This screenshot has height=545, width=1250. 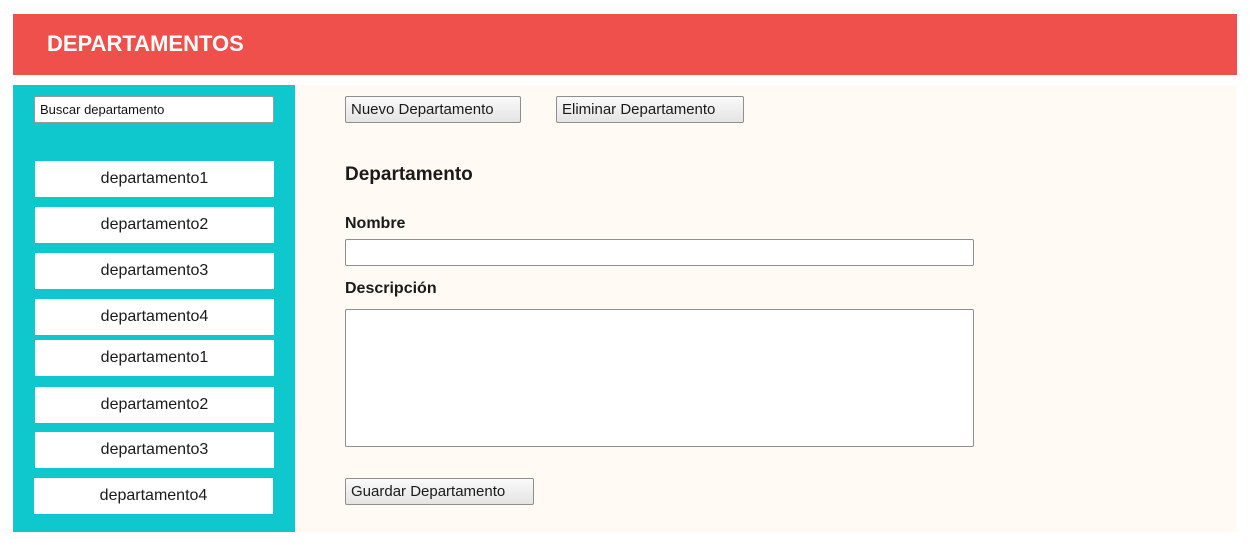 I want to click on name-label: Nombre, so click(x=375, y=223).